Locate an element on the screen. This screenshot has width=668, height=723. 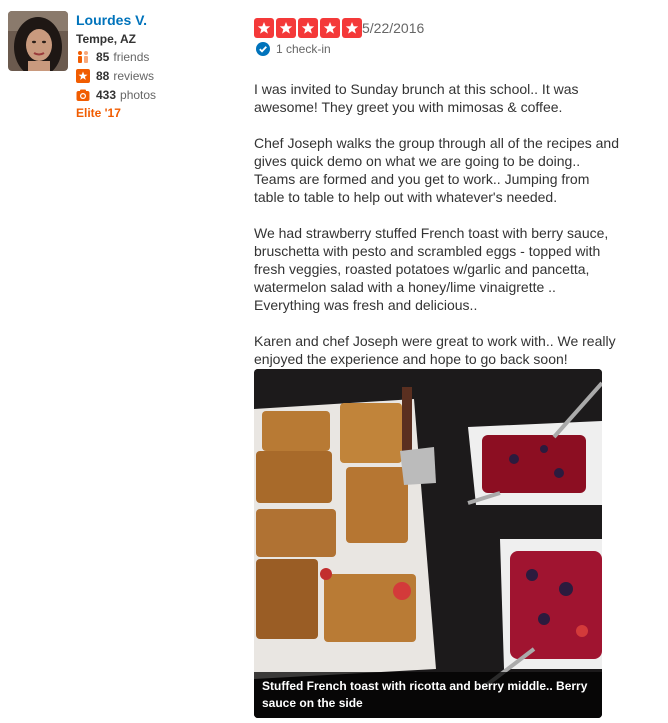
reviews-stat: 88 reviews is located at coordinates (115, 76).